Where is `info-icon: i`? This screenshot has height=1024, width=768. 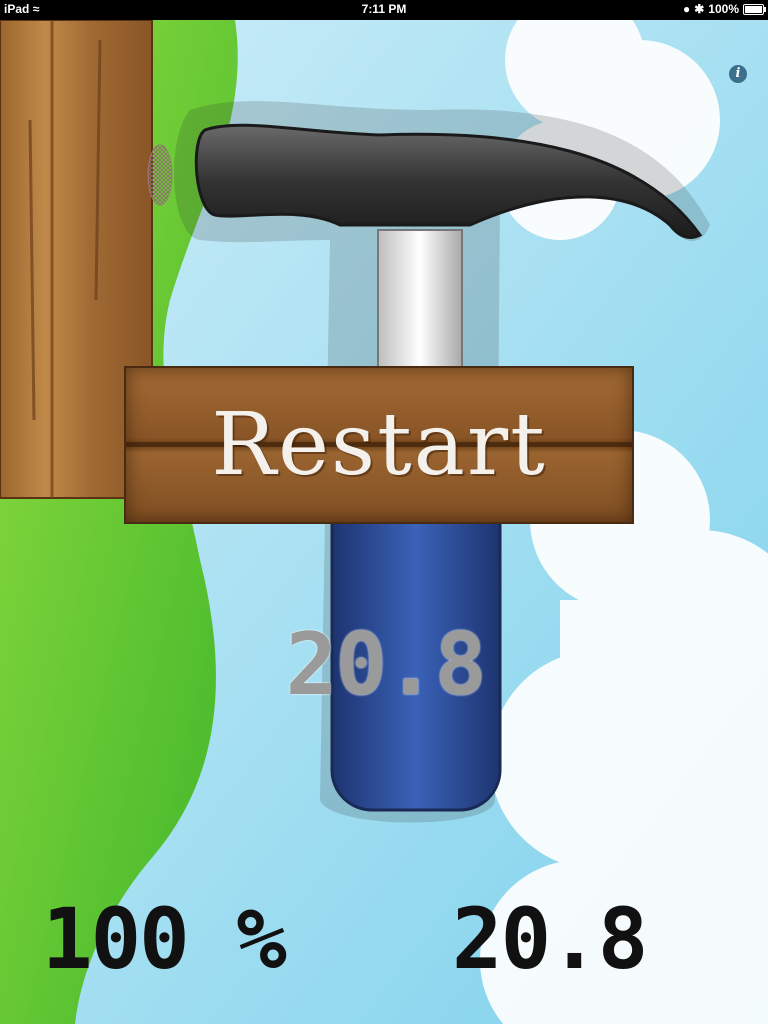 info-icon: i is located at coordinates (738, 73).